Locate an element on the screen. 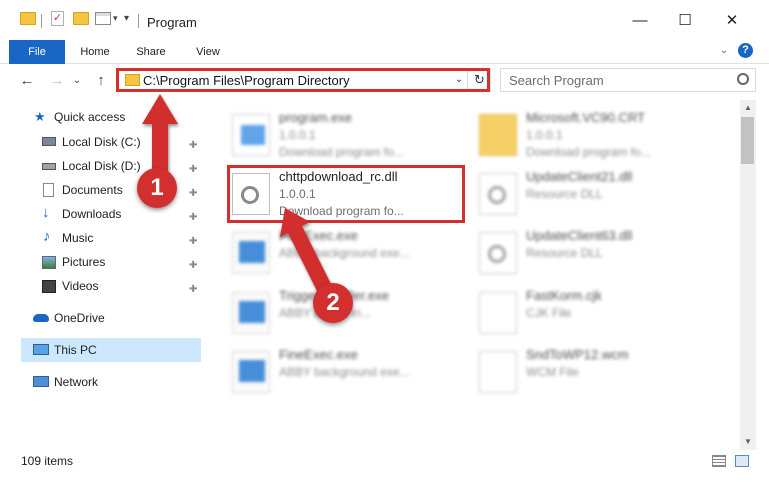 Image resolution: width=769 pixels, height=487 pixels. scroll-up-icon: ▲ is located at coordinates (748, 108).